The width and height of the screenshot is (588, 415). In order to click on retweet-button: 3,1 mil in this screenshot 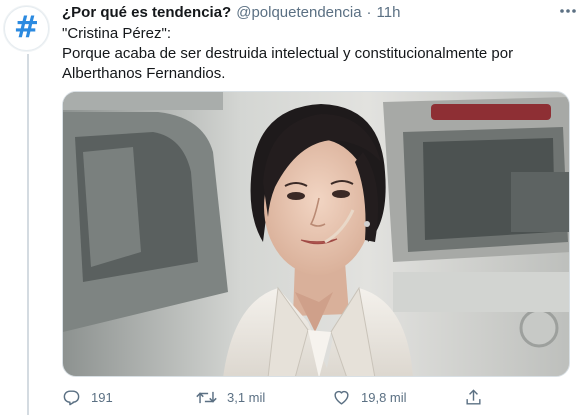, I will do `click(230, 397)`.